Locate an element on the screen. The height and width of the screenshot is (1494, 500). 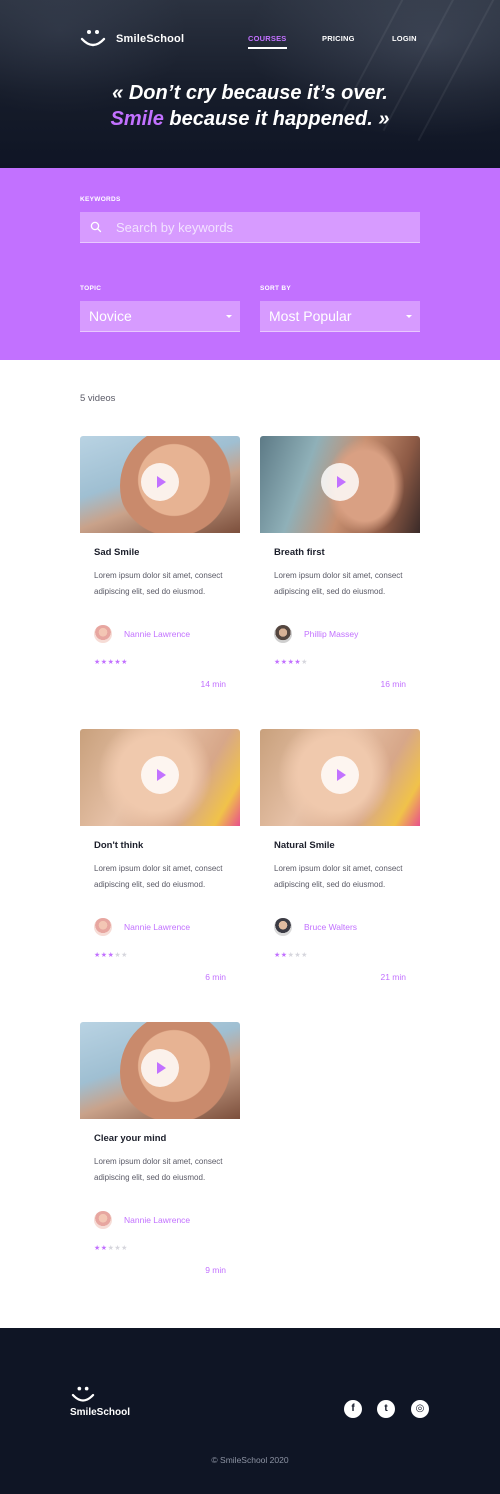
video-title: Sad Smile is located at coordinates (117, 552).